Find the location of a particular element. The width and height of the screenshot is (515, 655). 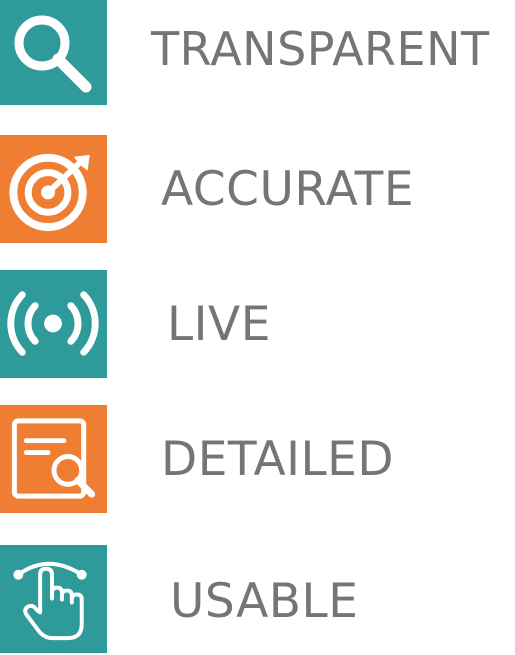

broadcast-icon is located at coordinates (53, 323).